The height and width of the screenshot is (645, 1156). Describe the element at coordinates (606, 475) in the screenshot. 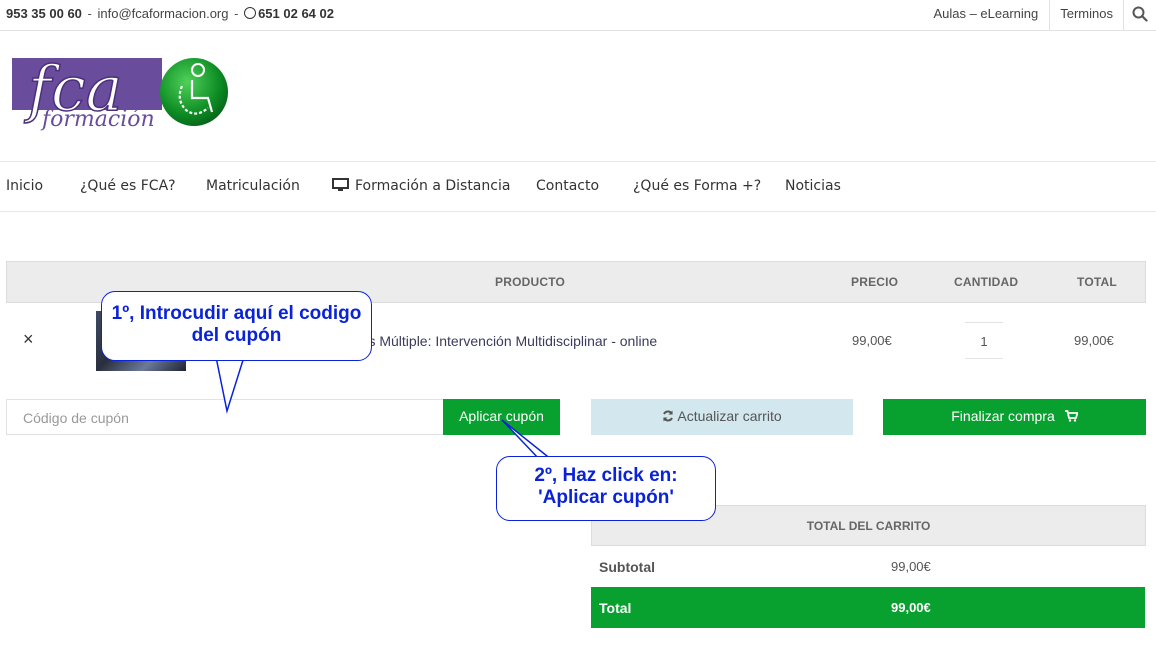

I see `callout-2-line-1: 2º, Haz click en:` at that location.